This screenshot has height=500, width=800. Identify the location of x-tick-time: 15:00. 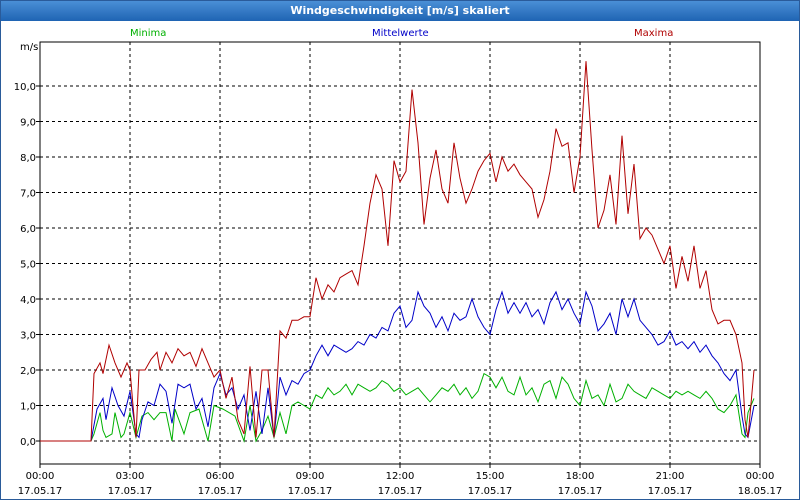
(490, 476).